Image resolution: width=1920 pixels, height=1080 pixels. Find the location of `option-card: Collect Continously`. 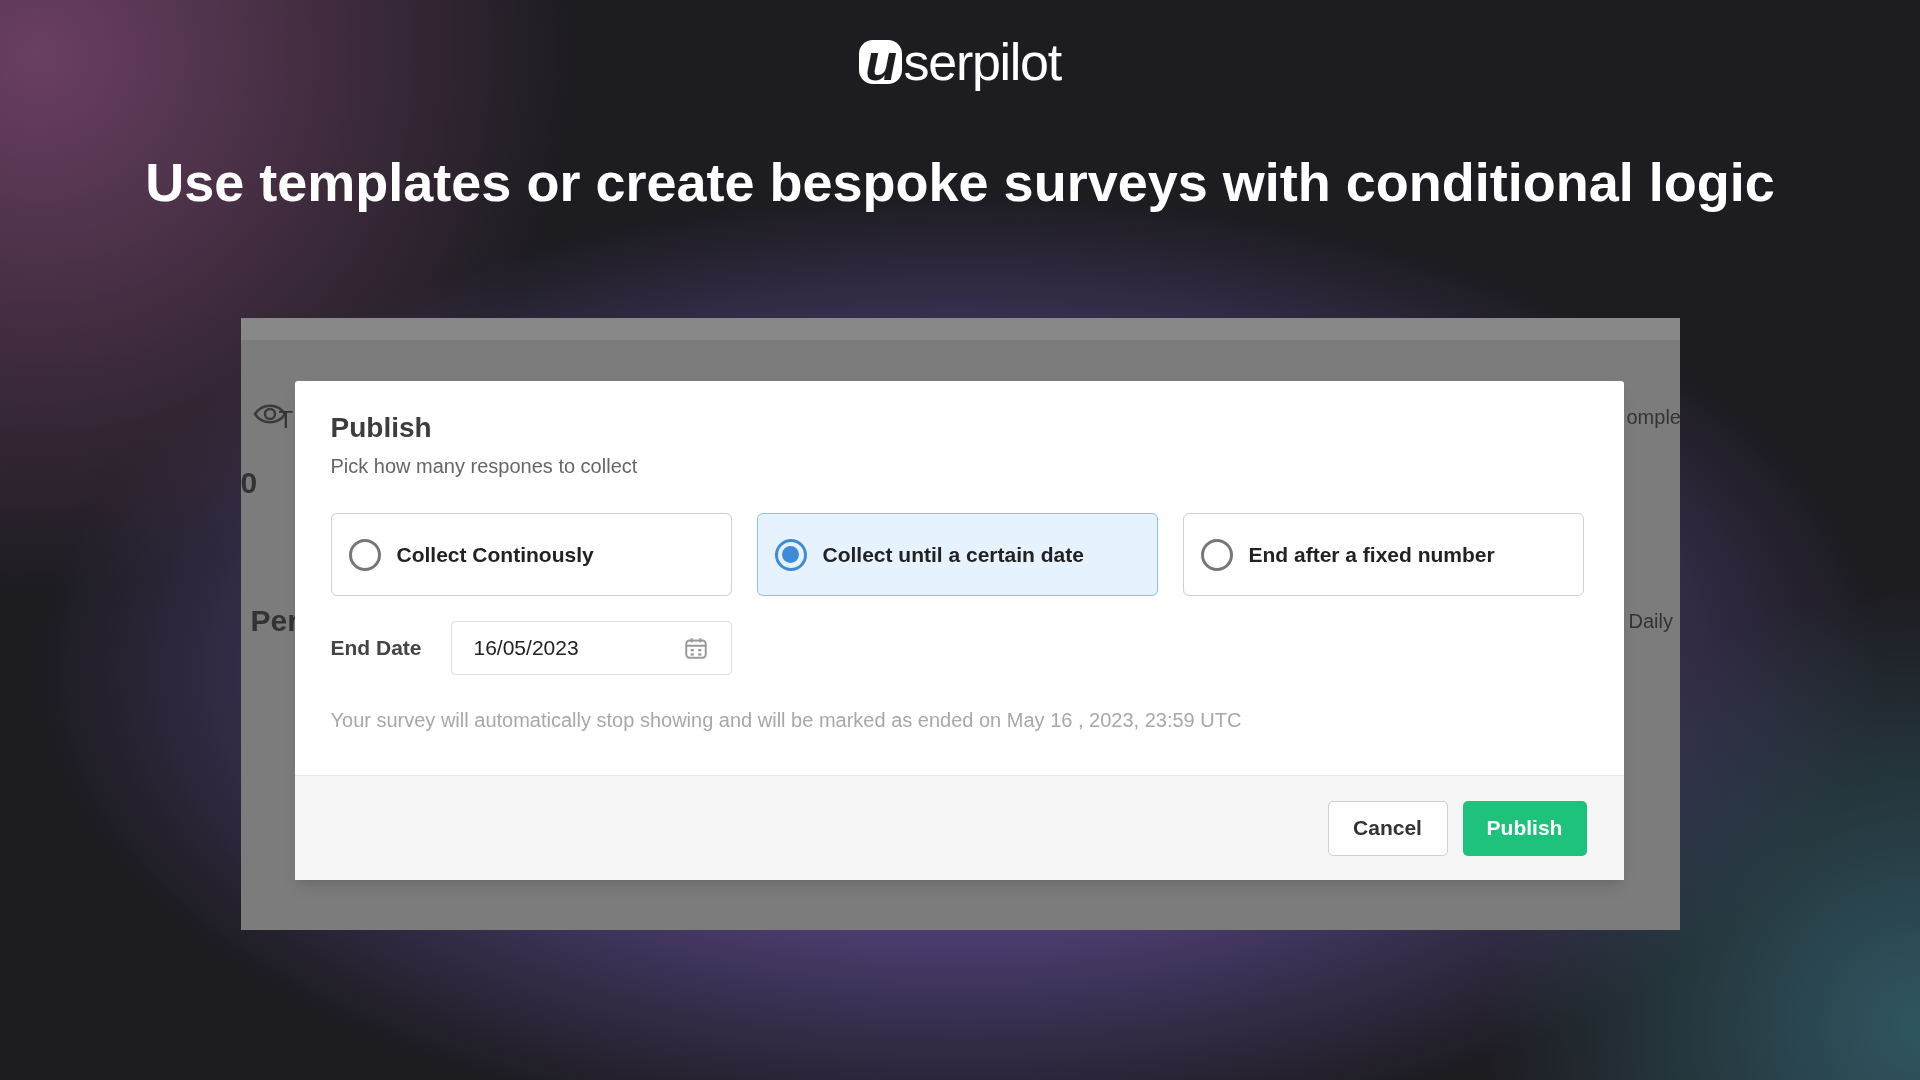

option-card: Collect Continously is located at coordinates (531, 554).